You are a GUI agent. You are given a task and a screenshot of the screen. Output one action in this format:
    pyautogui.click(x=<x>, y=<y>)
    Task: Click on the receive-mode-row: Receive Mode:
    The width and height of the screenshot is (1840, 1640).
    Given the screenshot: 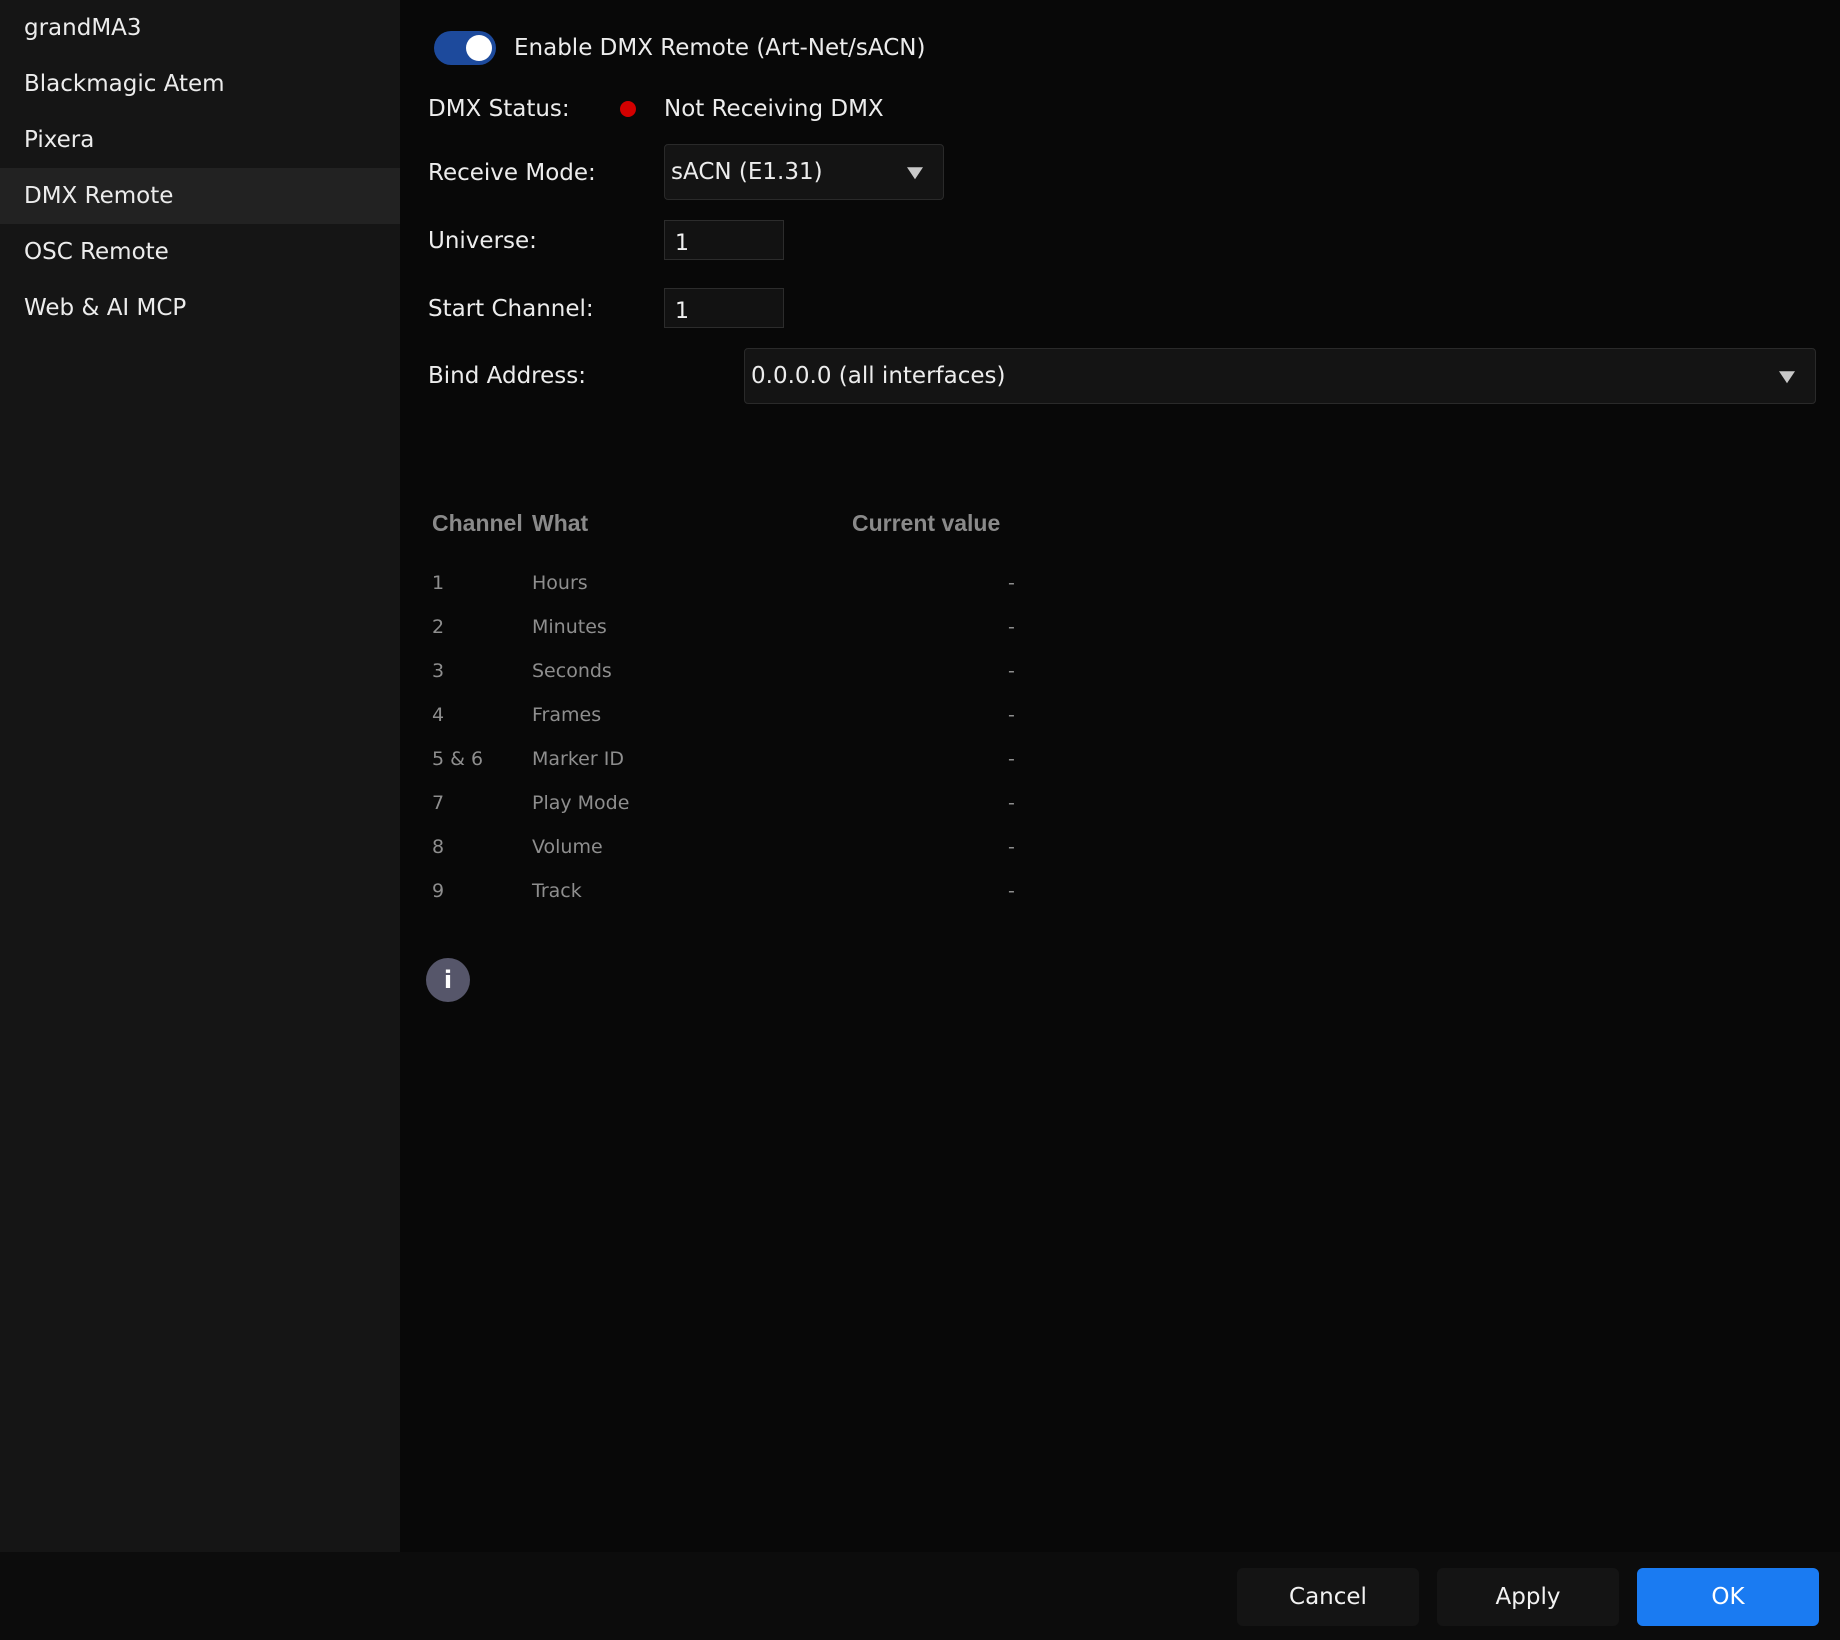 What is the action you would take?
    pyautogui.click(x=512, y=173)
    